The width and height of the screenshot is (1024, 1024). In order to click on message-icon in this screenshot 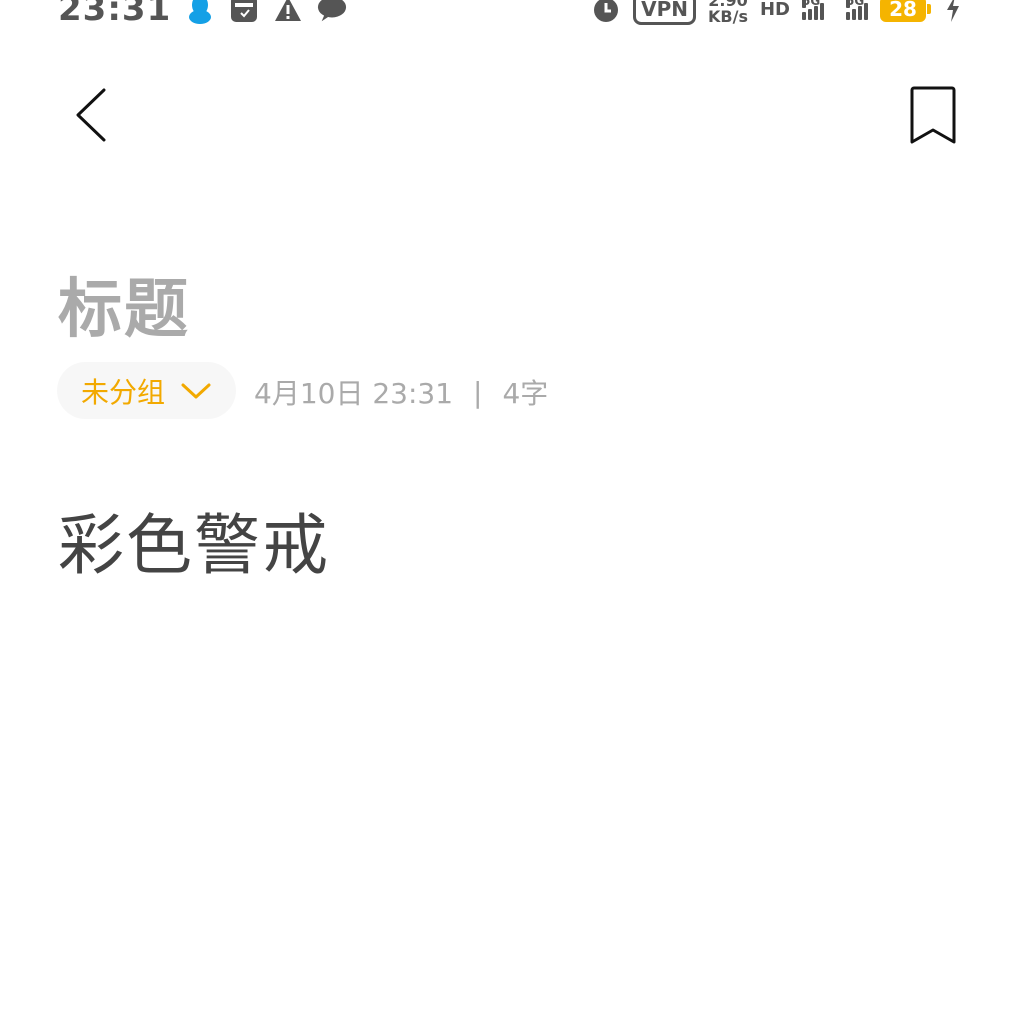, I will do `click(332, 12)`.